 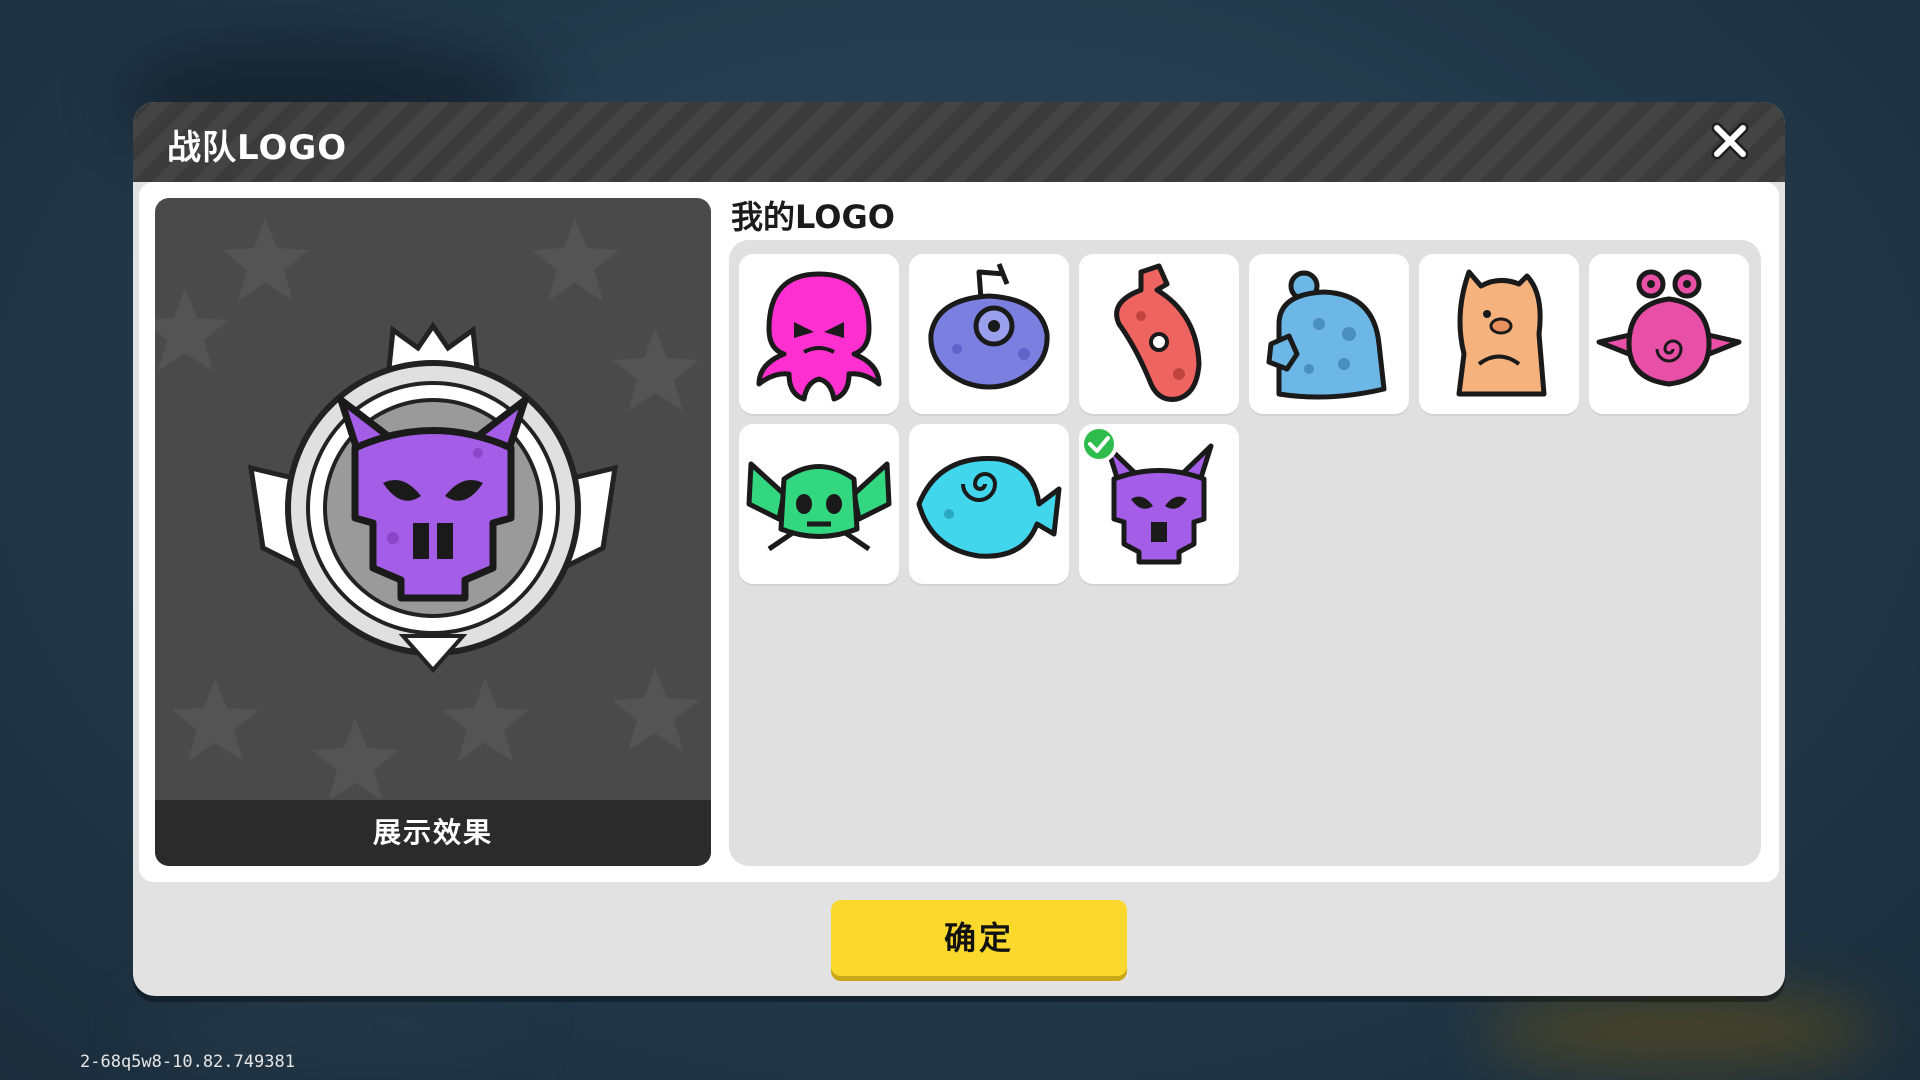 What do you see at coordinates (989, 326) in the screenshot?
I see `purple-ufo-blob-icon` at bounding box center [989, 326].